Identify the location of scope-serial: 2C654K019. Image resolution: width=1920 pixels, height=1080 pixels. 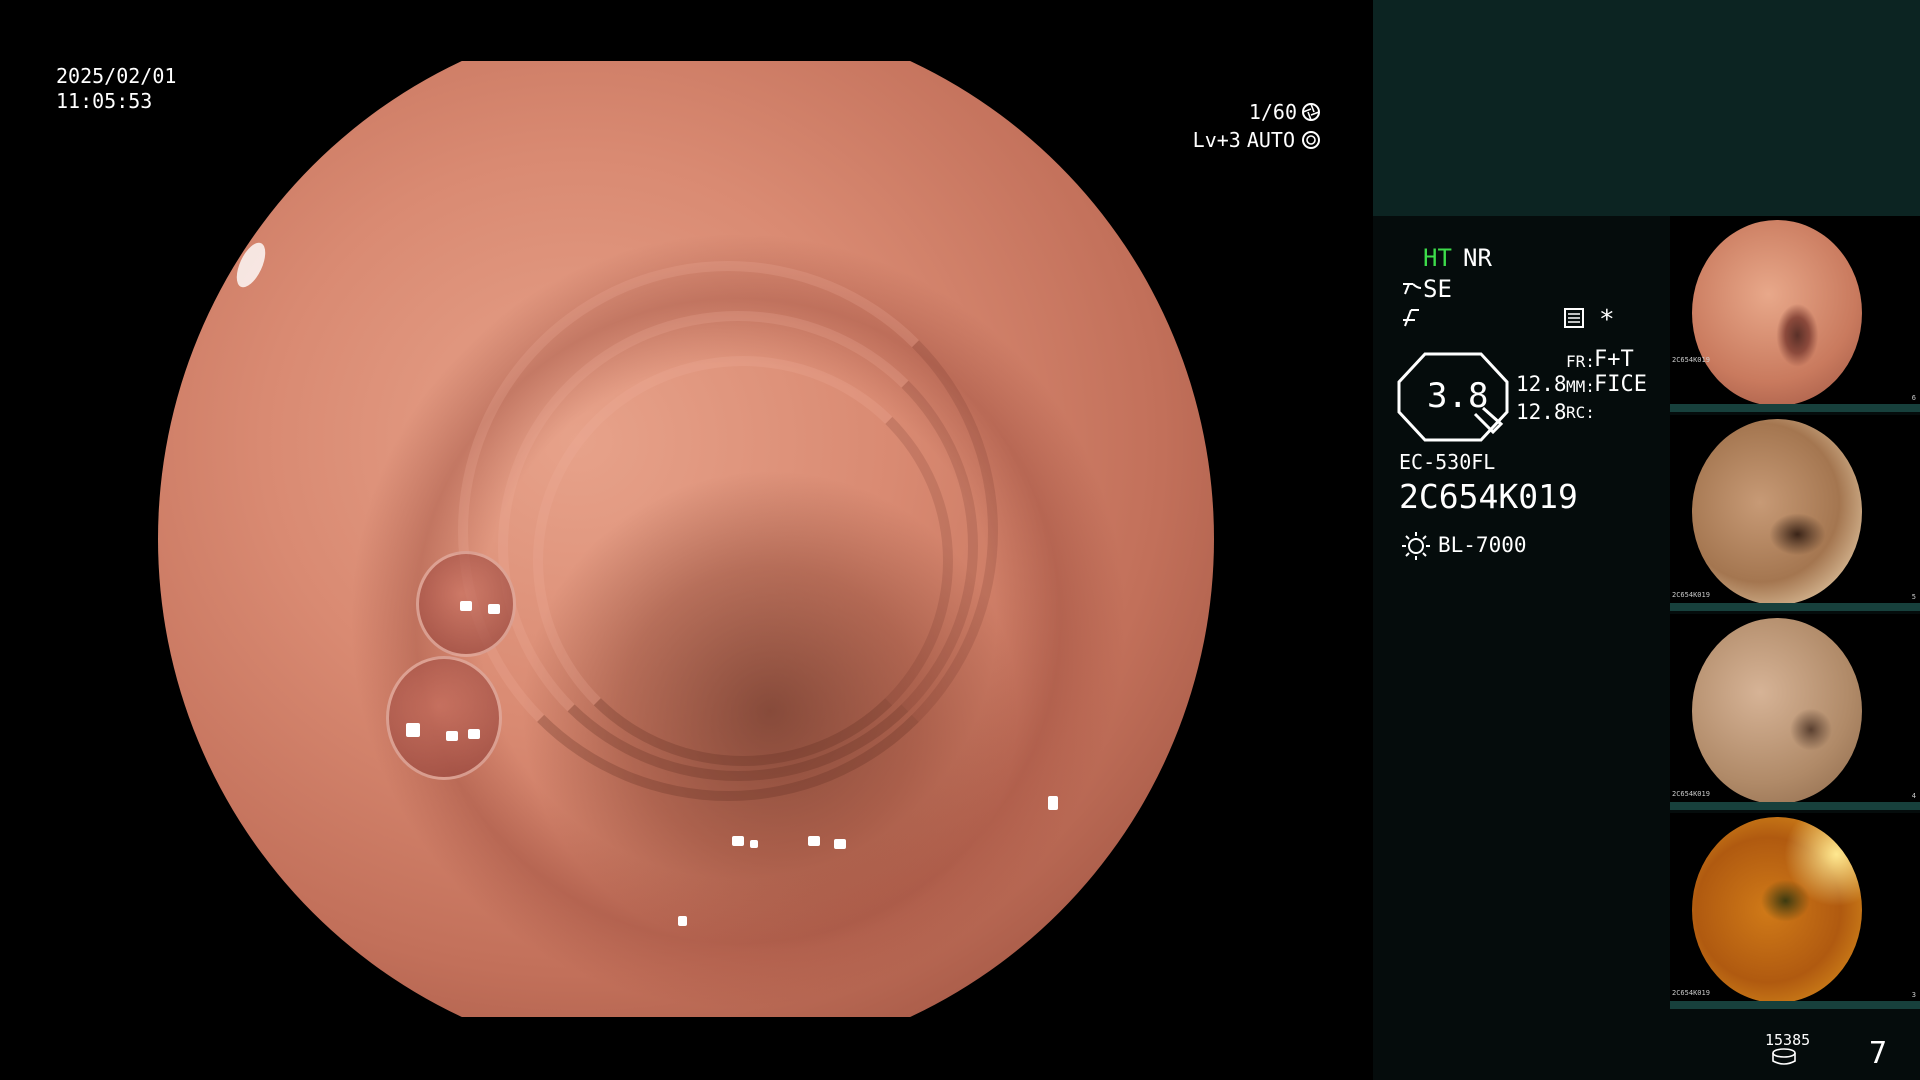
(1488, 496).